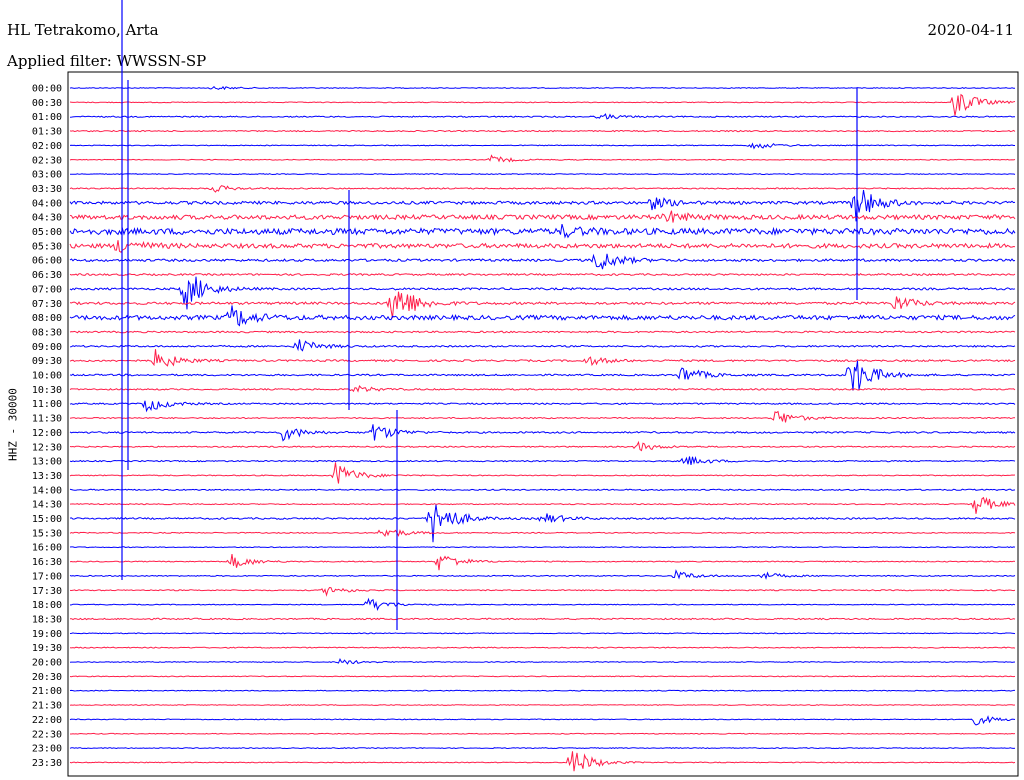  What do you see at coordinates (47, 203) in the screenshot?
I see `row-label: 04:00` at bounding box center [47, 203].